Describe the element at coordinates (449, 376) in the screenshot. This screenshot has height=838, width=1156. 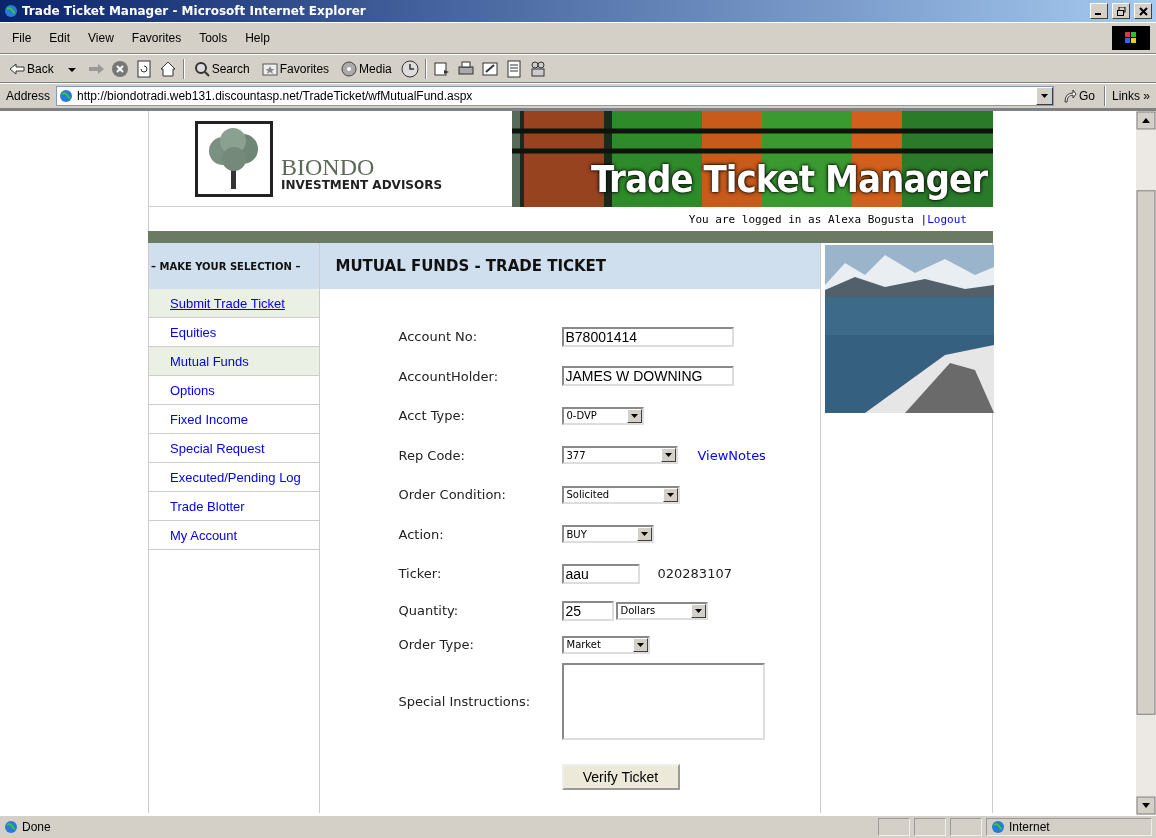
I see `field-label: AccountHolder:` at that location.